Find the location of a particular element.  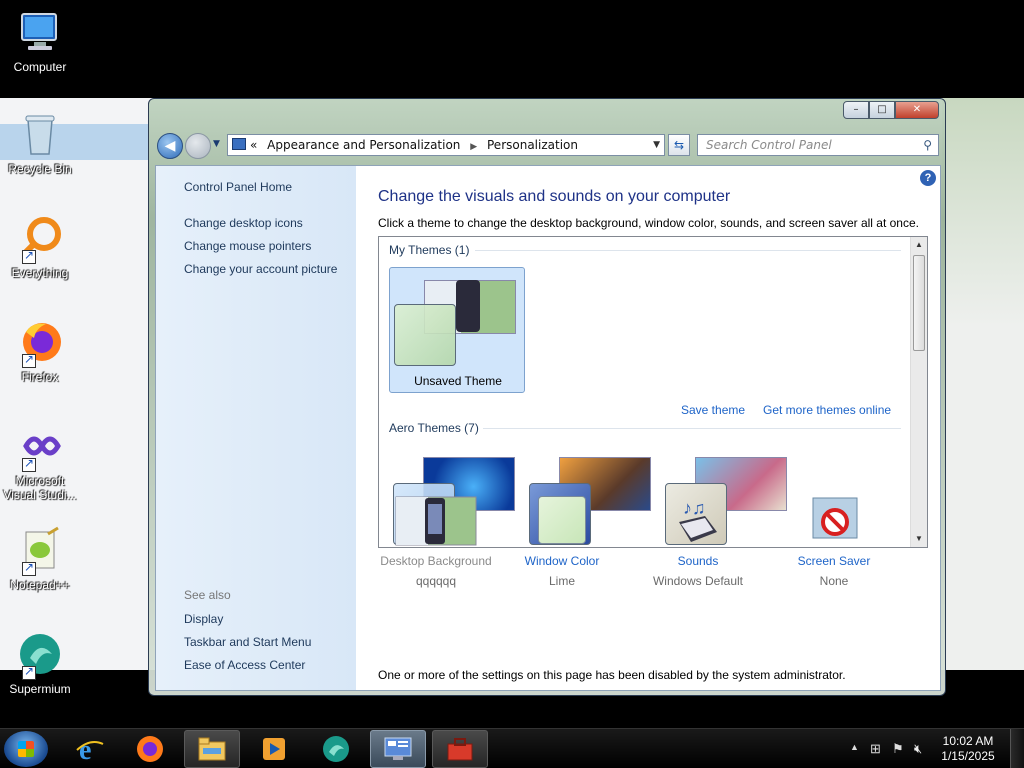

see-also-heading: See also is located at coordinates (207, 595).